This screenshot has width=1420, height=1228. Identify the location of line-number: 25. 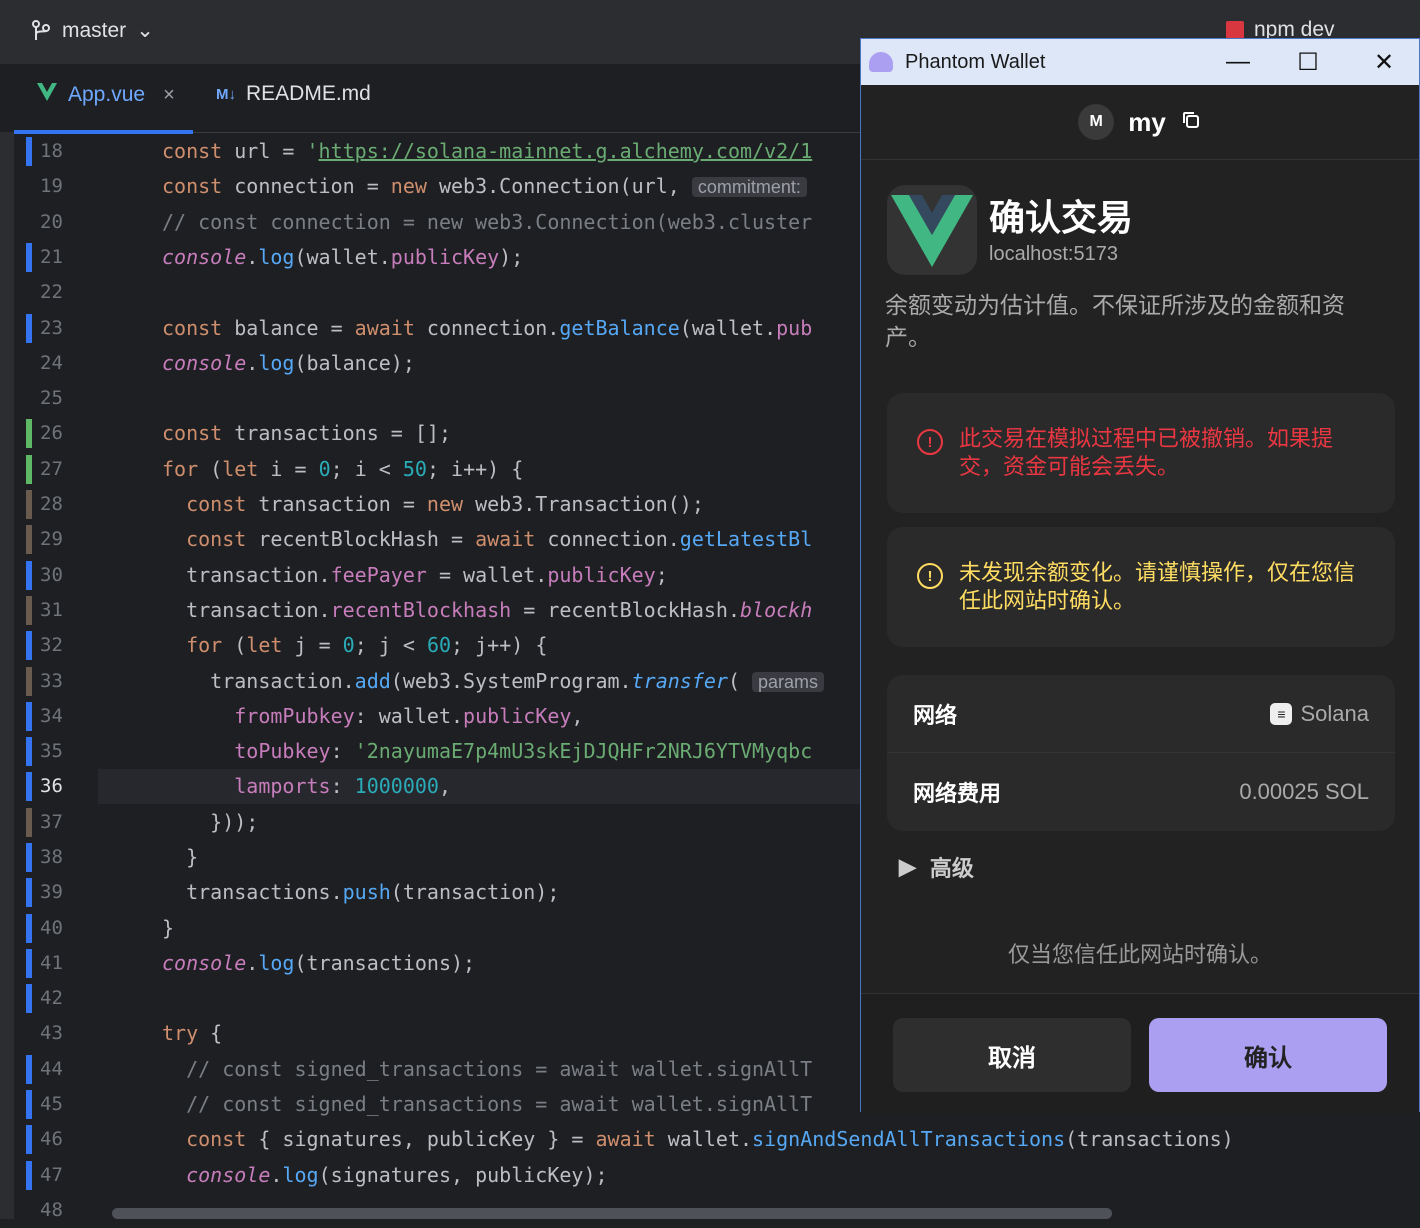
(51, 398).